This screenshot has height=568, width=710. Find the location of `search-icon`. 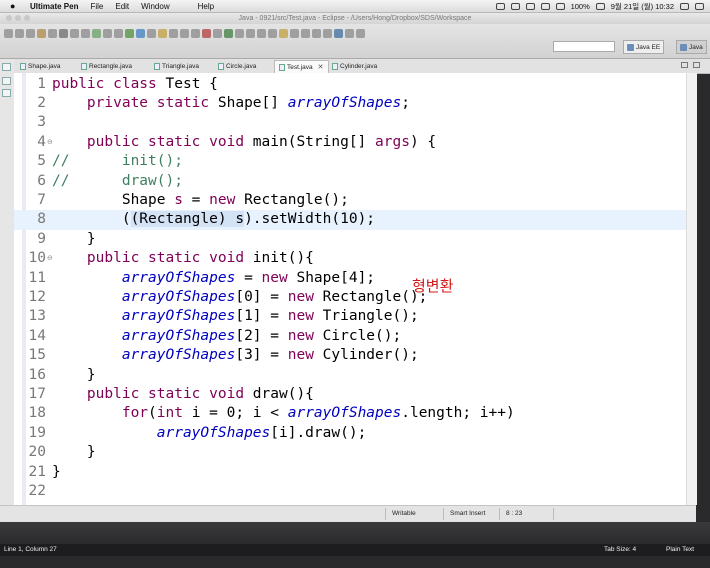

search-icon is located at coordinates (684, 6).